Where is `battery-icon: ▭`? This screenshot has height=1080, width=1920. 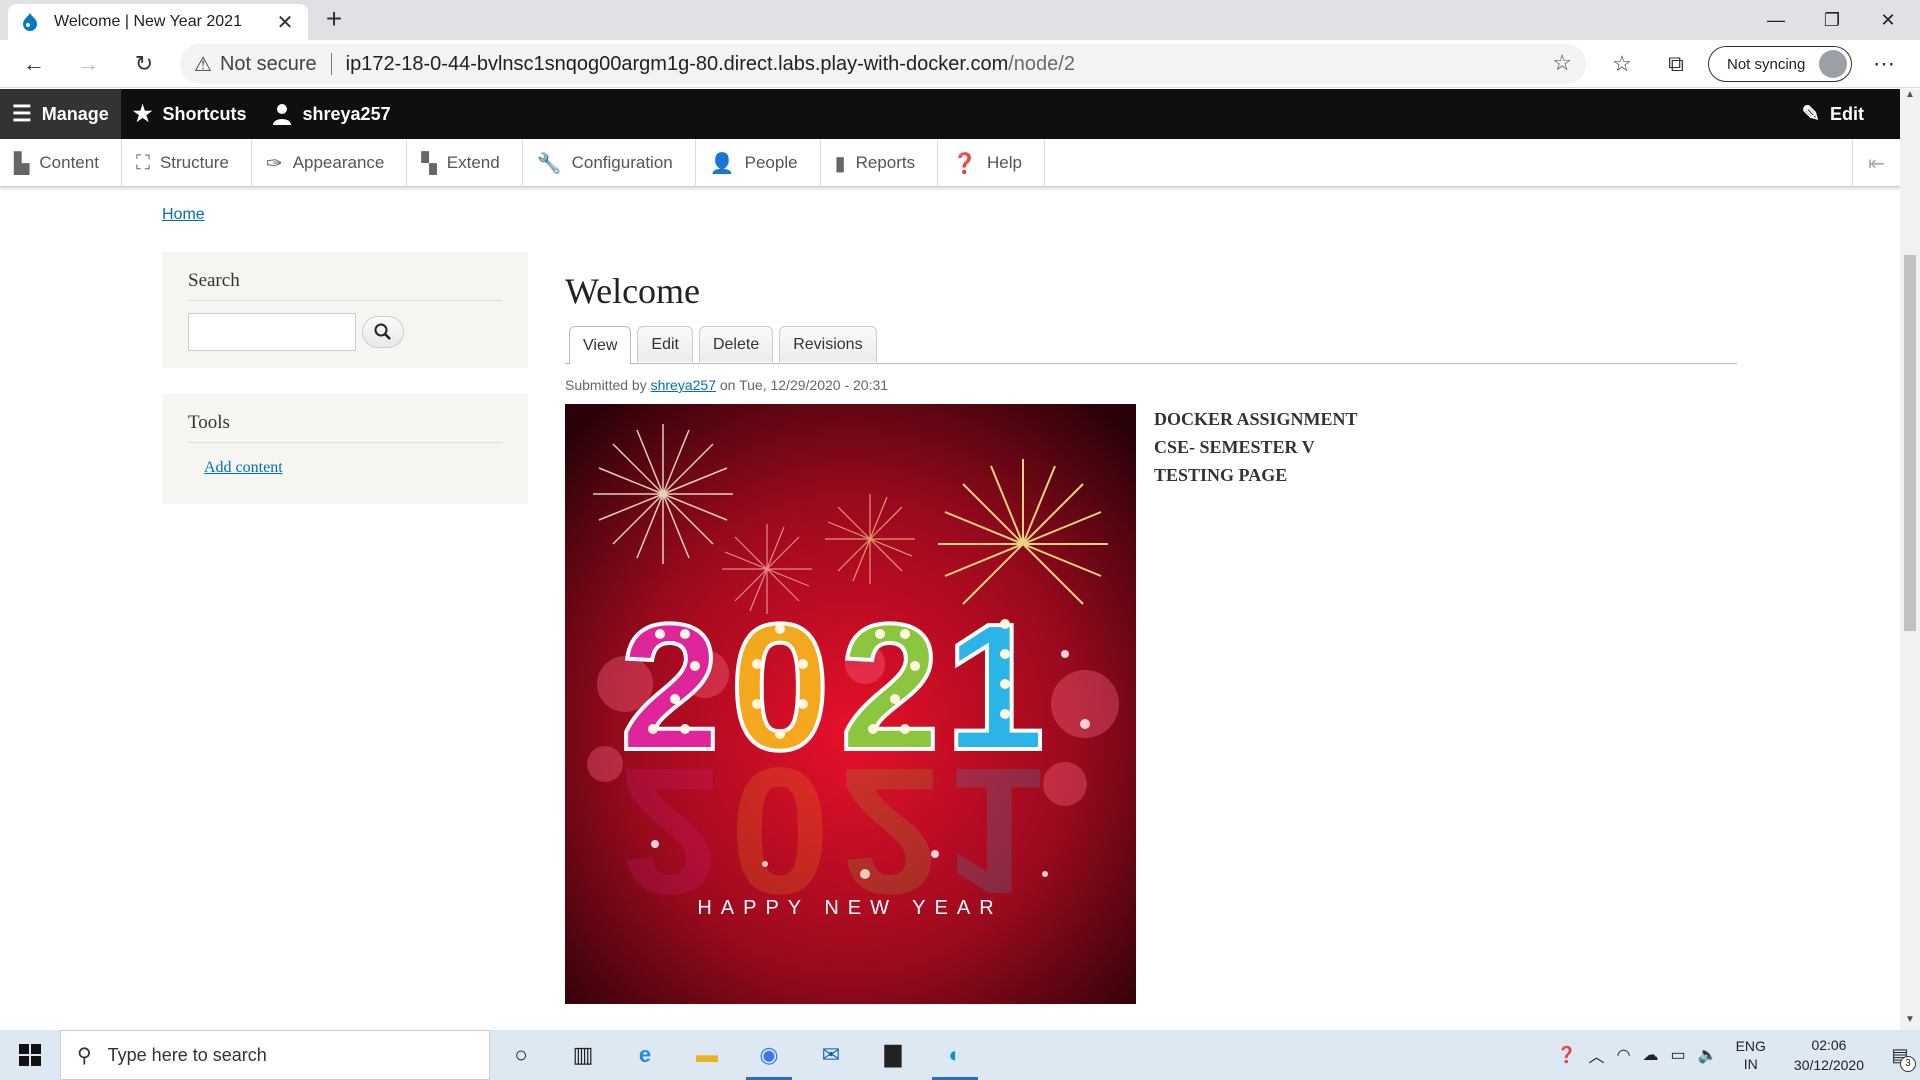
battery-icon: ▭ is located at coordinates (1678, 1055).